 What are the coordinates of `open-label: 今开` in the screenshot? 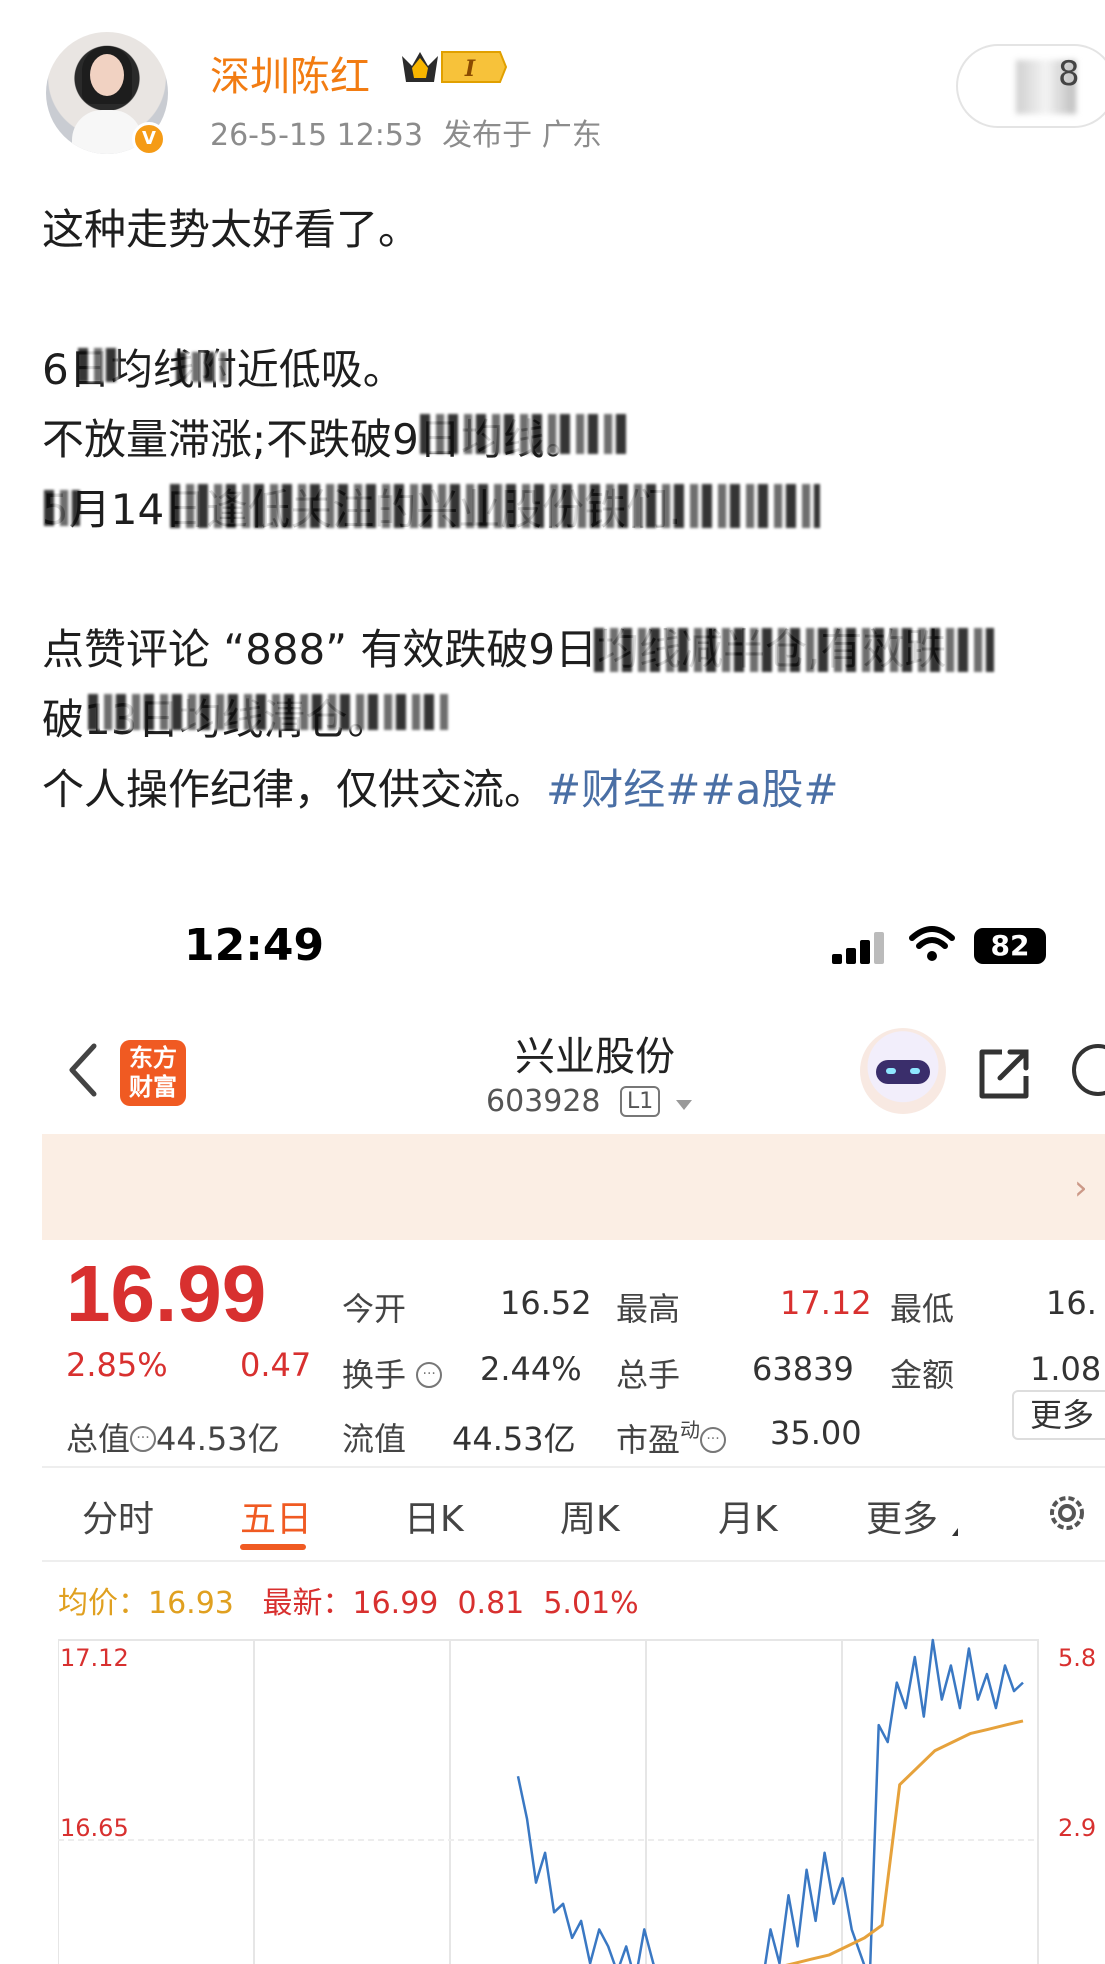 It's located at (374, 1309).